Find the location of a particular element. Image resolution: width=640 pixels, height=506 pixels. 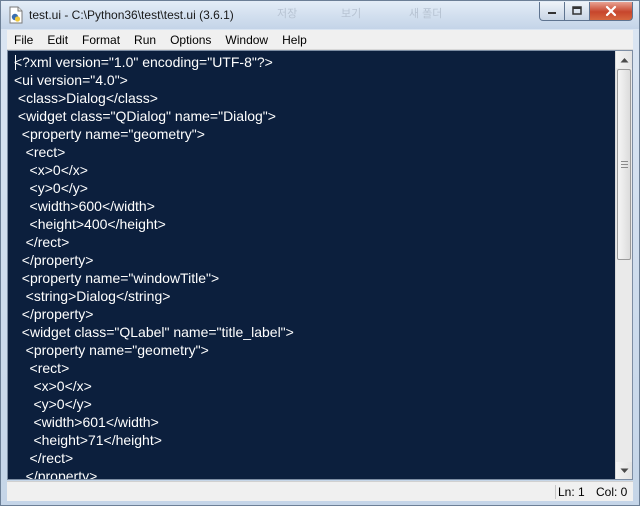

background-label: 보기 is located at coordinates (351, 14).